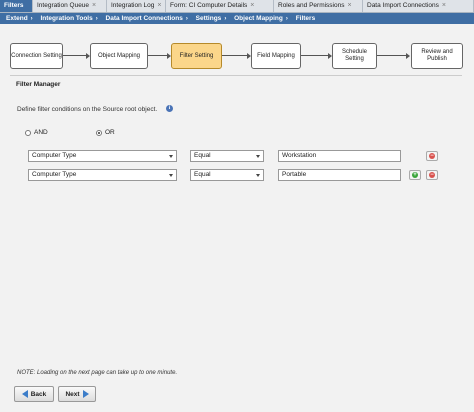 This screenshot has height=412, width=474. I want to click on value-input: Portable, so click(339, 175).